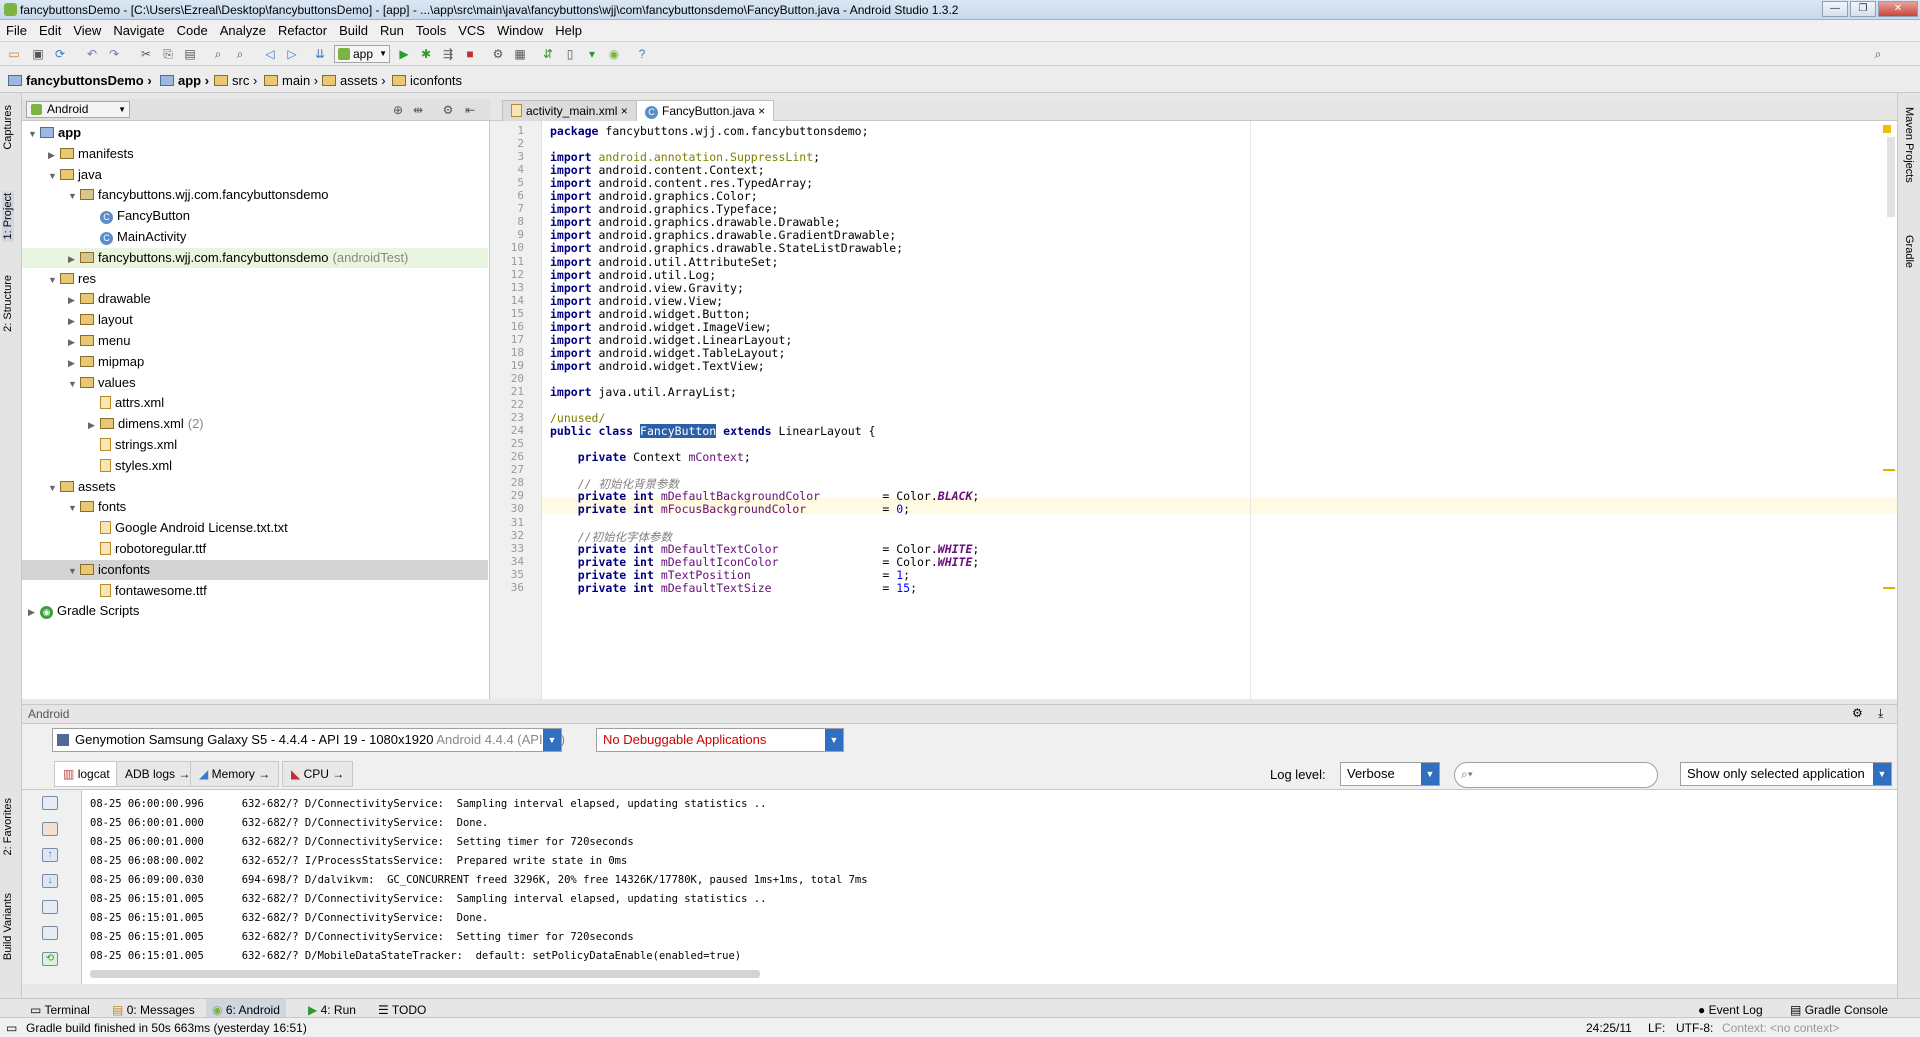 The image size is (1920, 1037). What do you see at coordinates (720, 740) in the screenshot?
I see `app-select: No Debuggable Applications ▼` at bounding box center [720, 740].